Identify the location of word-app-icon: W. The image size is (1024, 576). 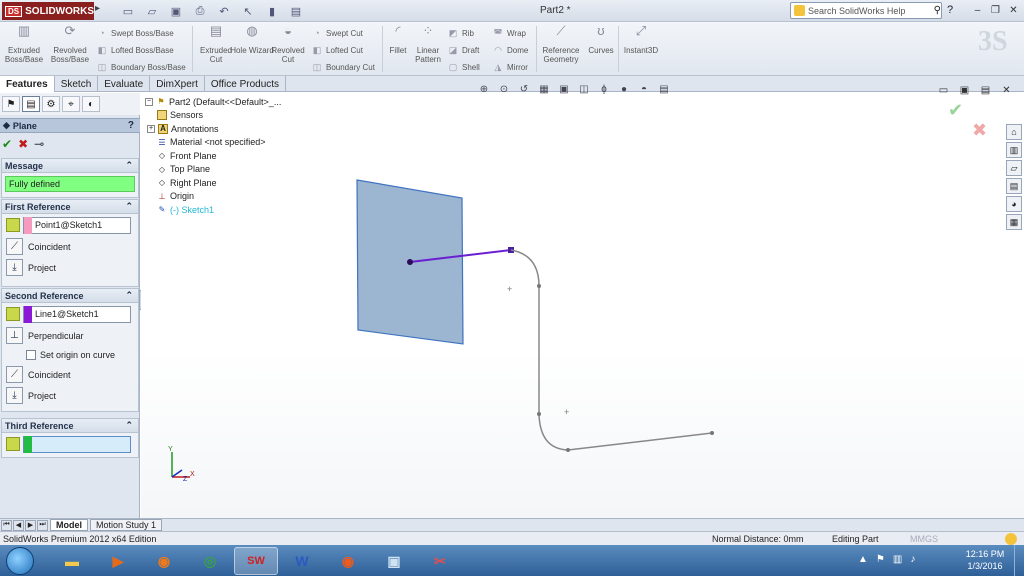
(302, 561).